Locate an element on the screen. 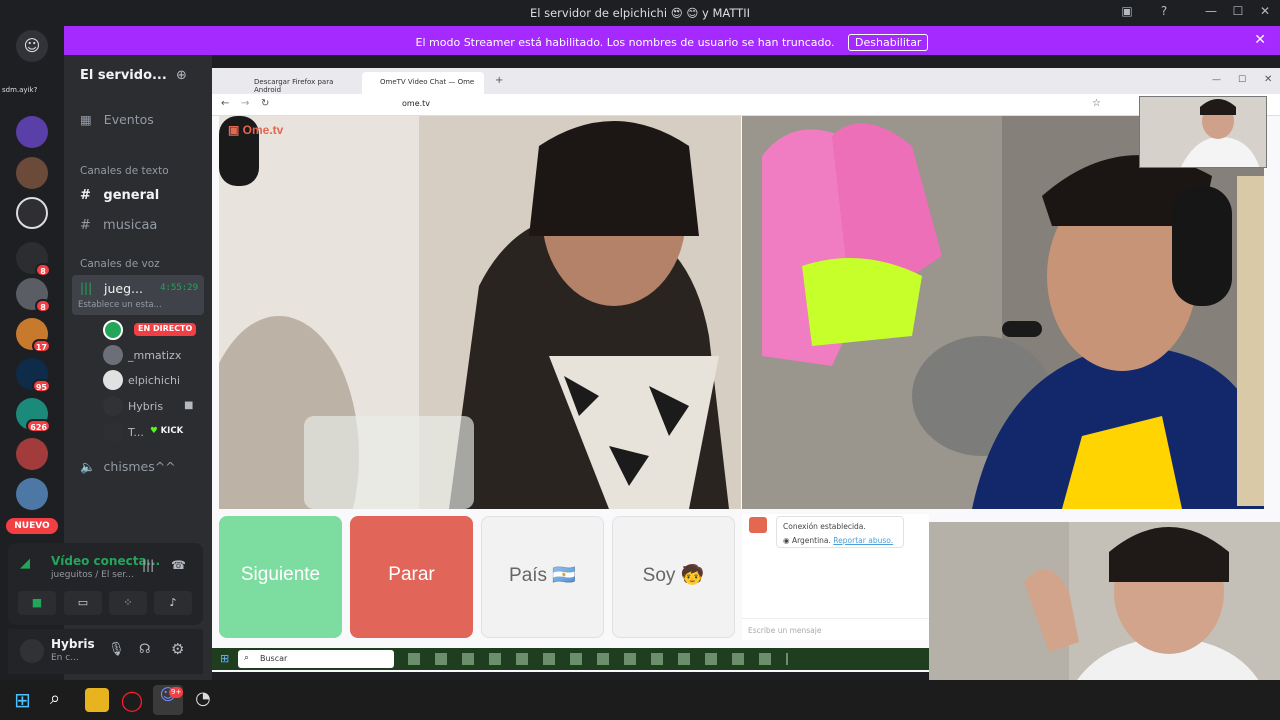  opera-icon: ◯ is located at coordinates (132, 700).